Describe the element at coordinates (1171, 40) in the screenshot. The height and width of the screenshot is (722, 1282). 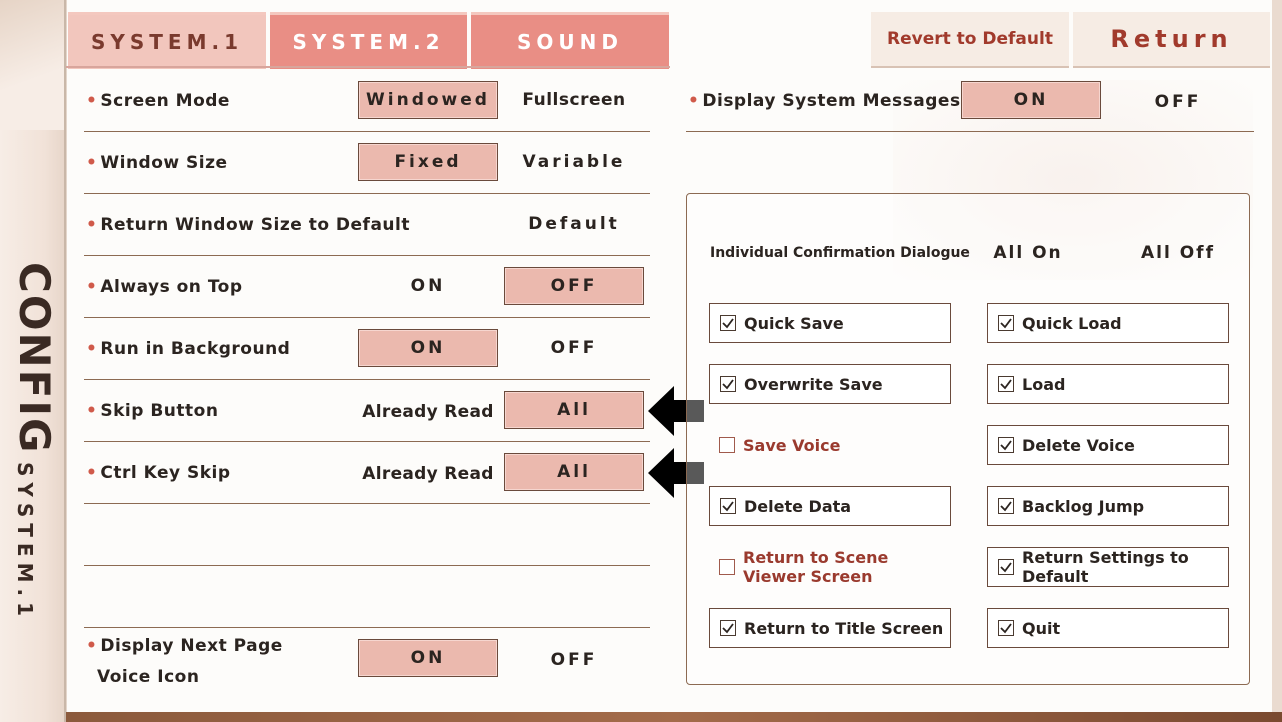
I see `return-button: Return` at that location.